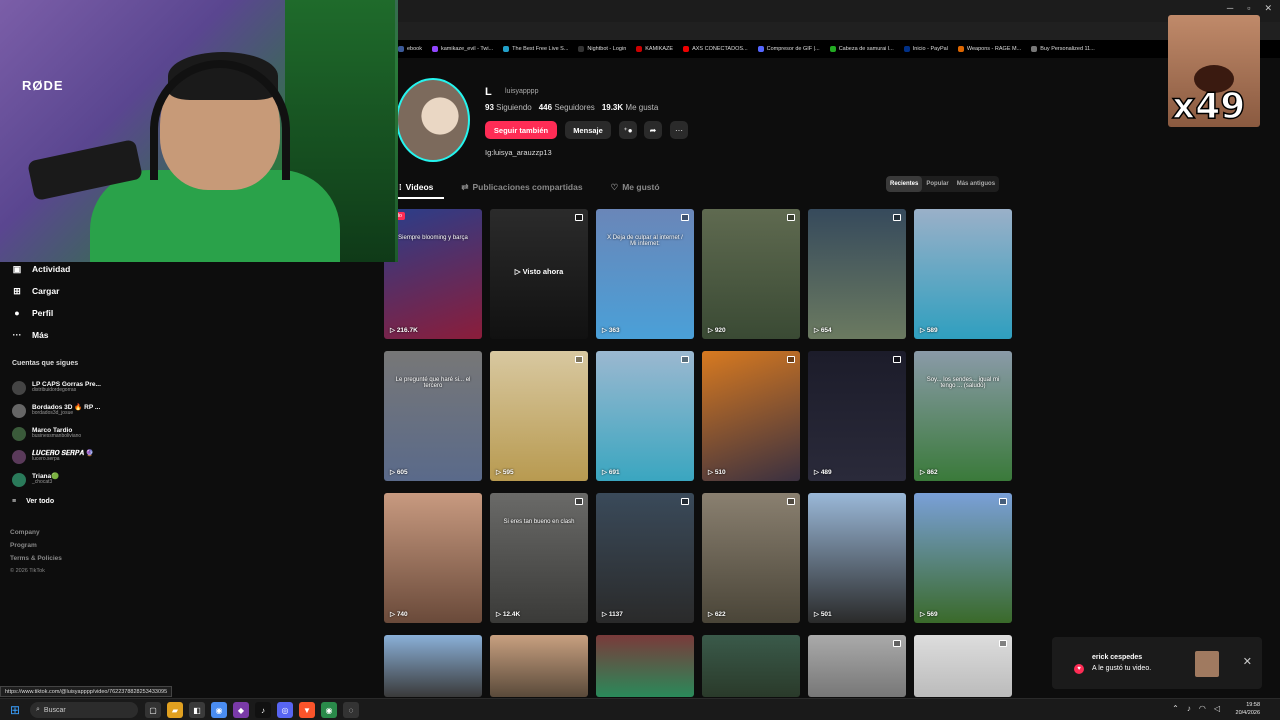 Image resolution: width=1280 pixels, height=720 pixels. I want to click on video-tile: ▷ Visto ahora, so click(539, 274).